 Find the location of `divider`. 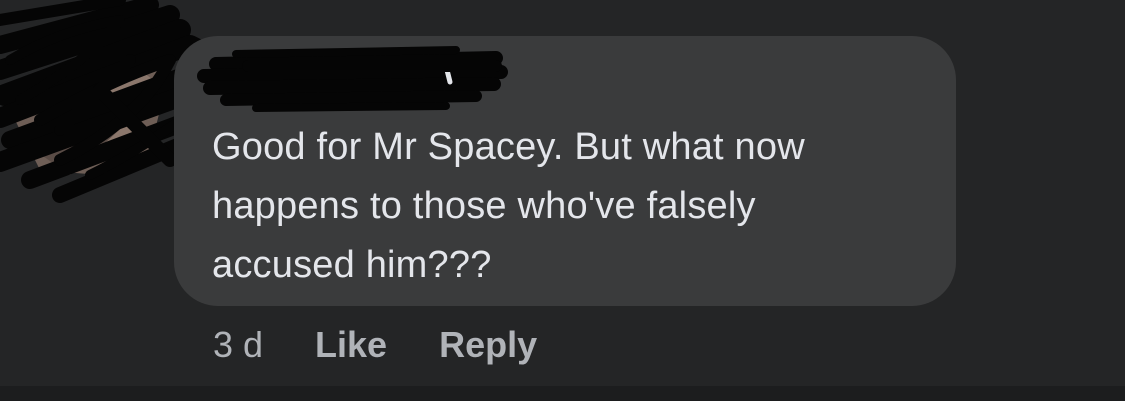

divider is located at coordinates (562, 393).